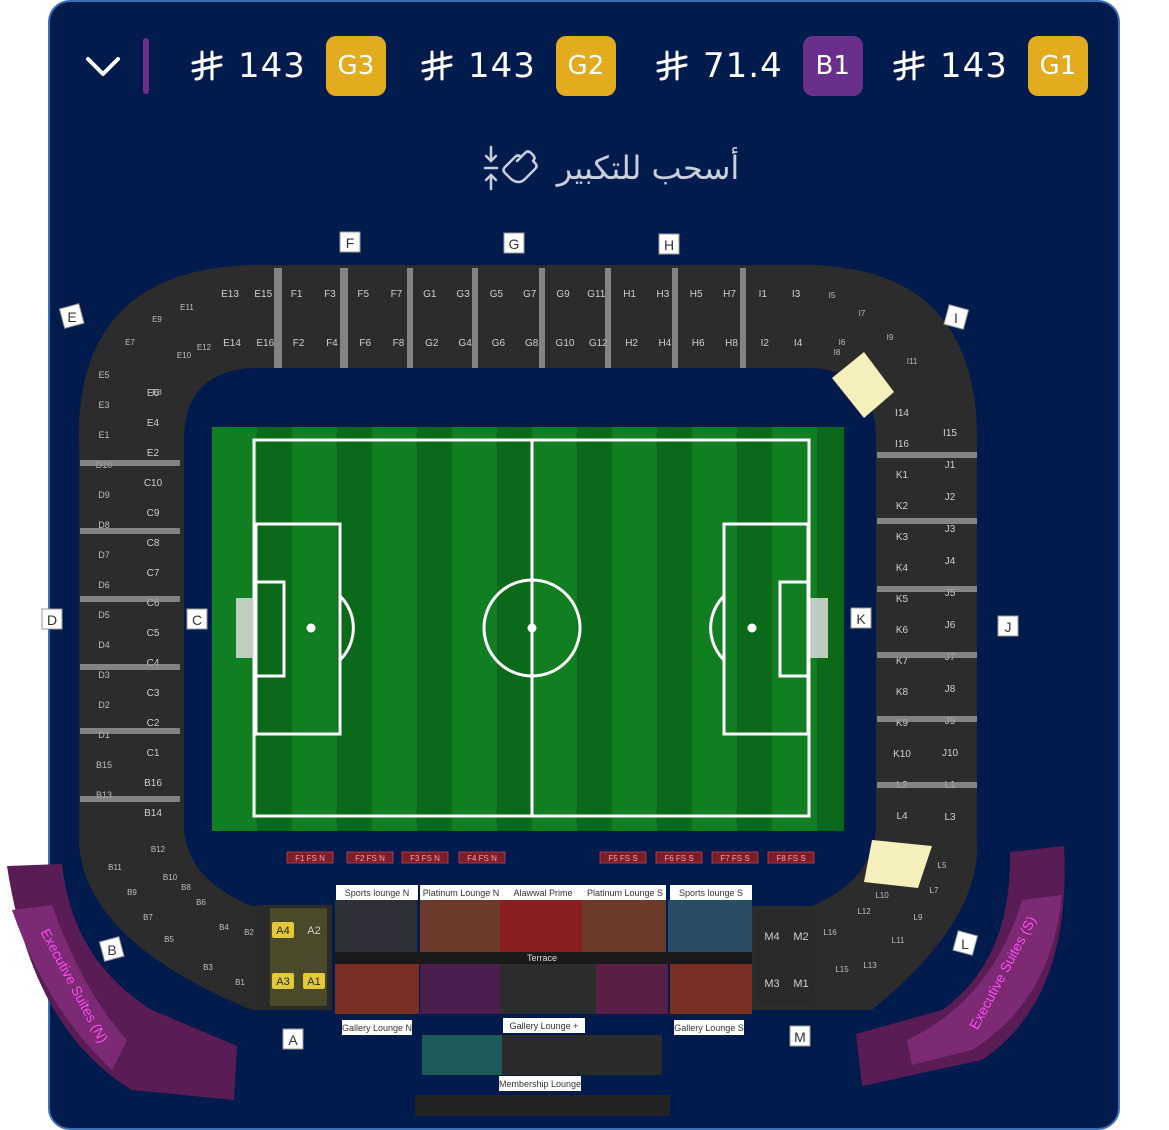  What do you see at coordinates (918, 917) in the screenshot?
I see `section-l9: L9` at bounding box center [918, 917].